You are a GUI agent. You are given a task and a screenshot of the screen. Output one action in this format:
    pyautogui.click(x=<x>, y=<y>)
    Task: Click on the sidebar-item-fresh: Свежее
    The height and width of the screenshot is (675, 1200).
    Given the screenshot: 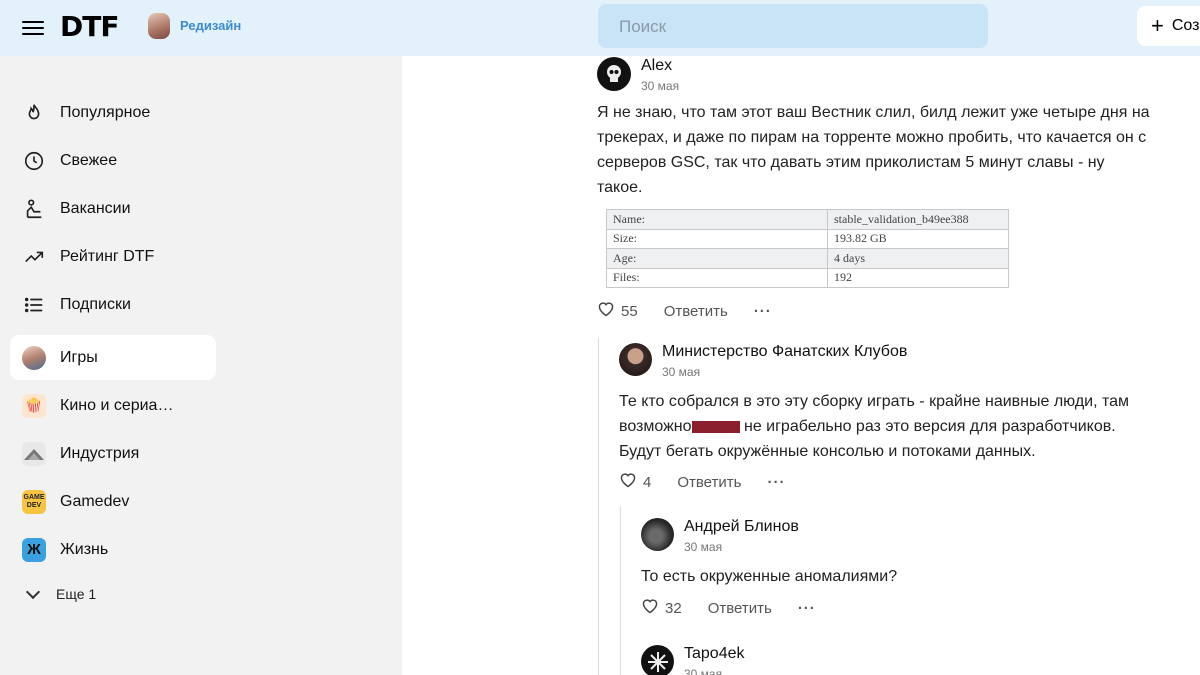 What is the action you would take?
    pyautogui.click(x=113, y=160)
    